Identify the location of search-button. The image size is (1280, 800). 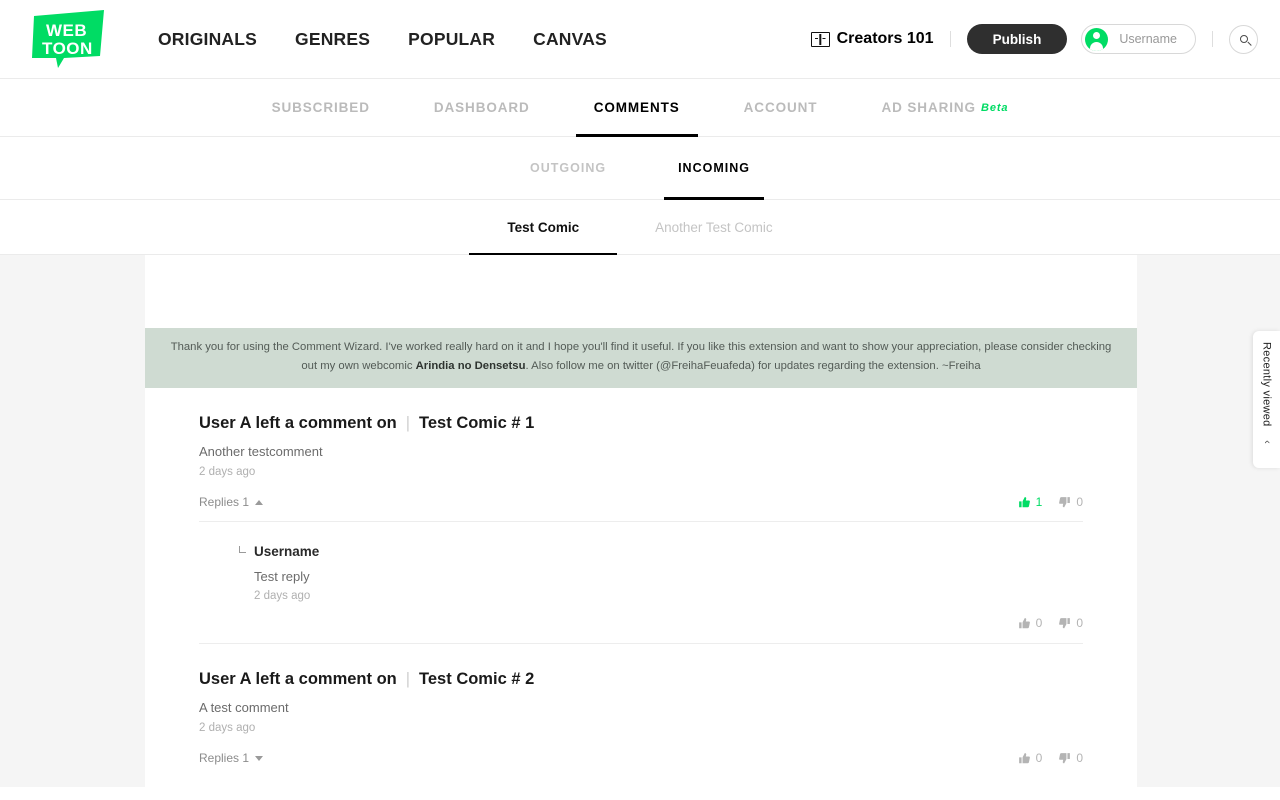
(1243, 39).